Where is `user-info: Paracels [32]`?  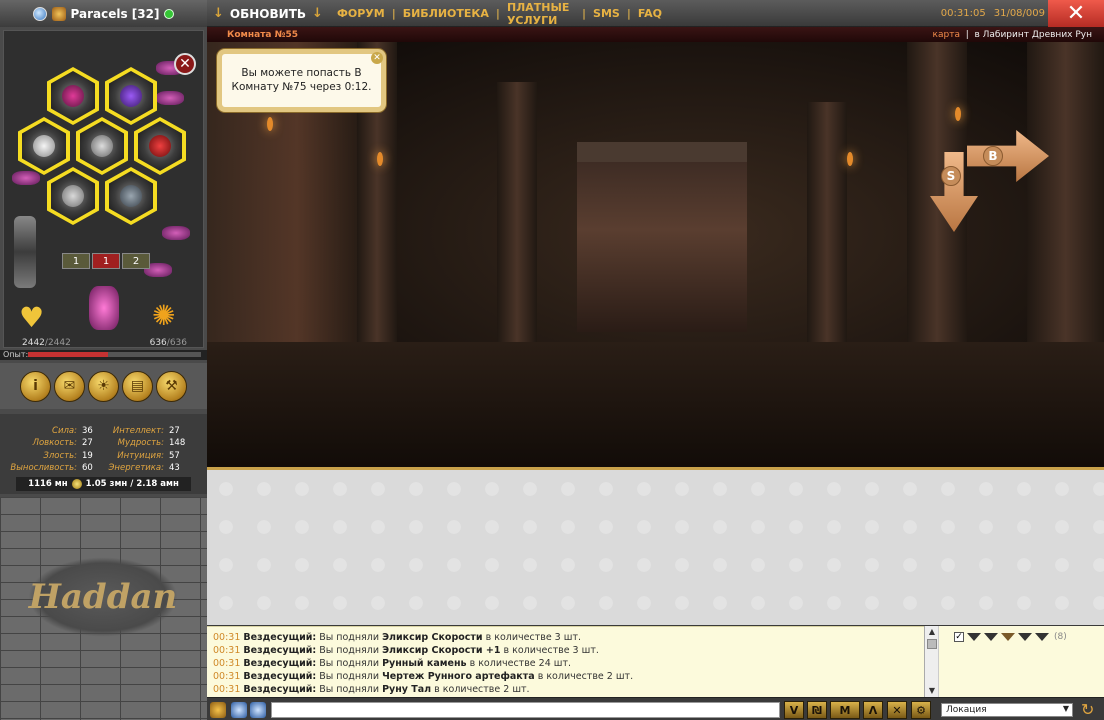 user-info: Paracels [32] is located at coordinates (103, 13).